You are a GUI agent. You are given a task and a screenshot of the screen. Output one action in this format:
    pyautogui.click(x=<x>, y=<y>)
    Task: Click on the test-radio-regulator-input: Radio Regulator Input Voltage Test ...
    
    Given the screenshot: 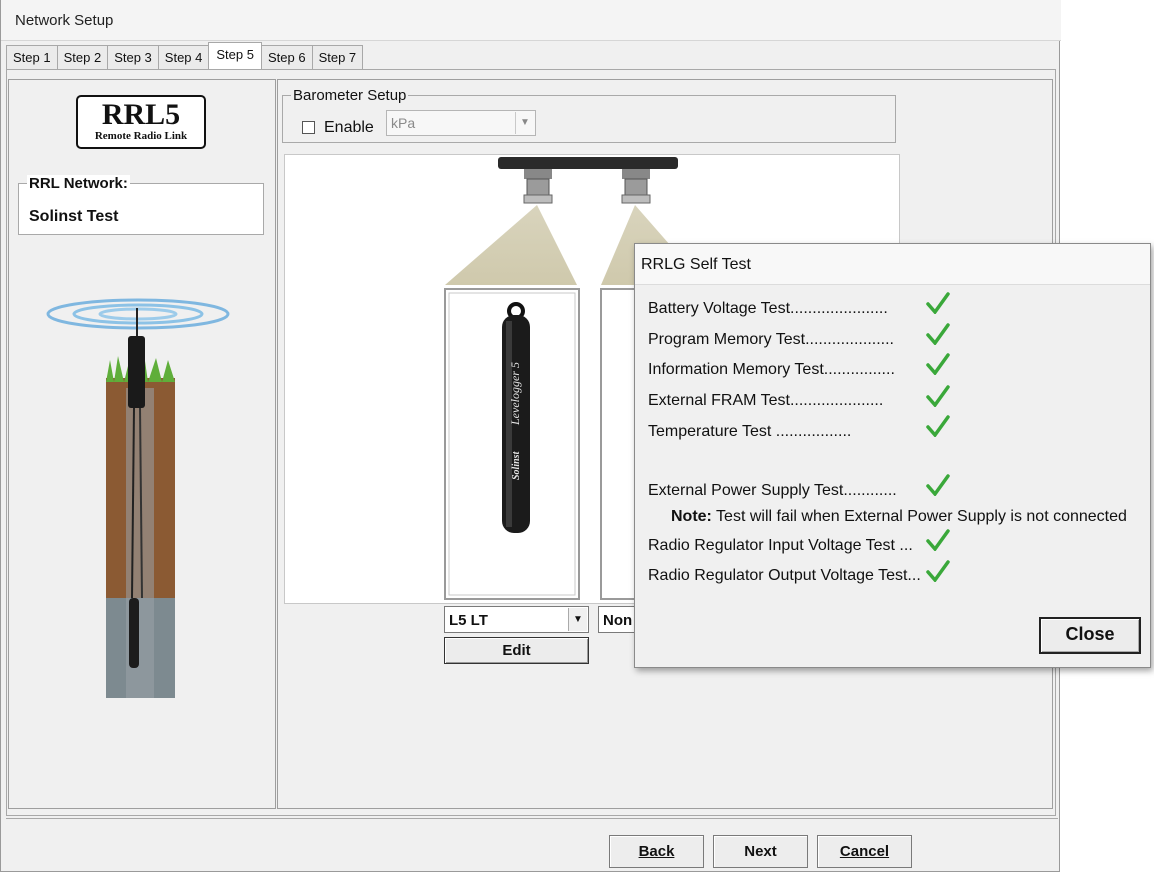 What is the action you would take?
    pyautogui.click(x=780, y=545)
    